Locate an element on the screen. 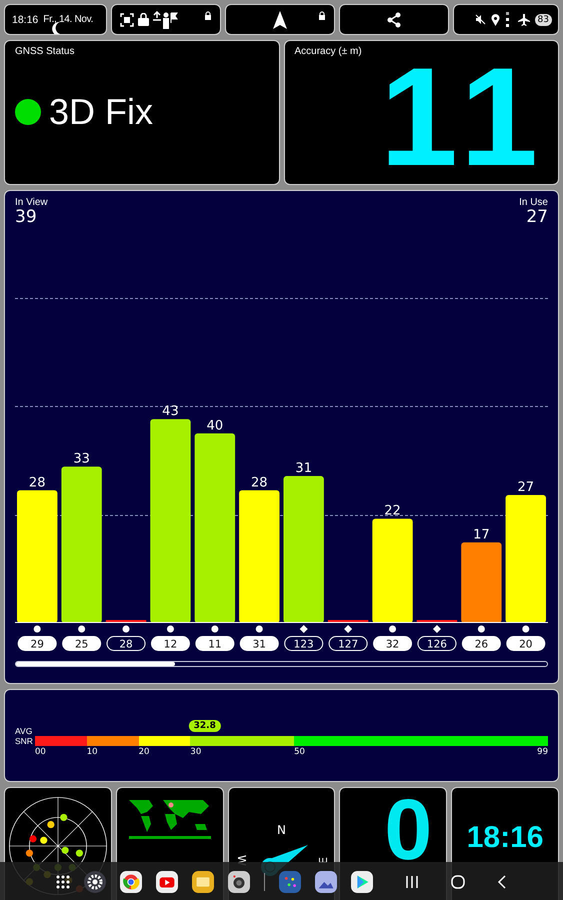  screenshot-icon is located at coordinates (127, 19).